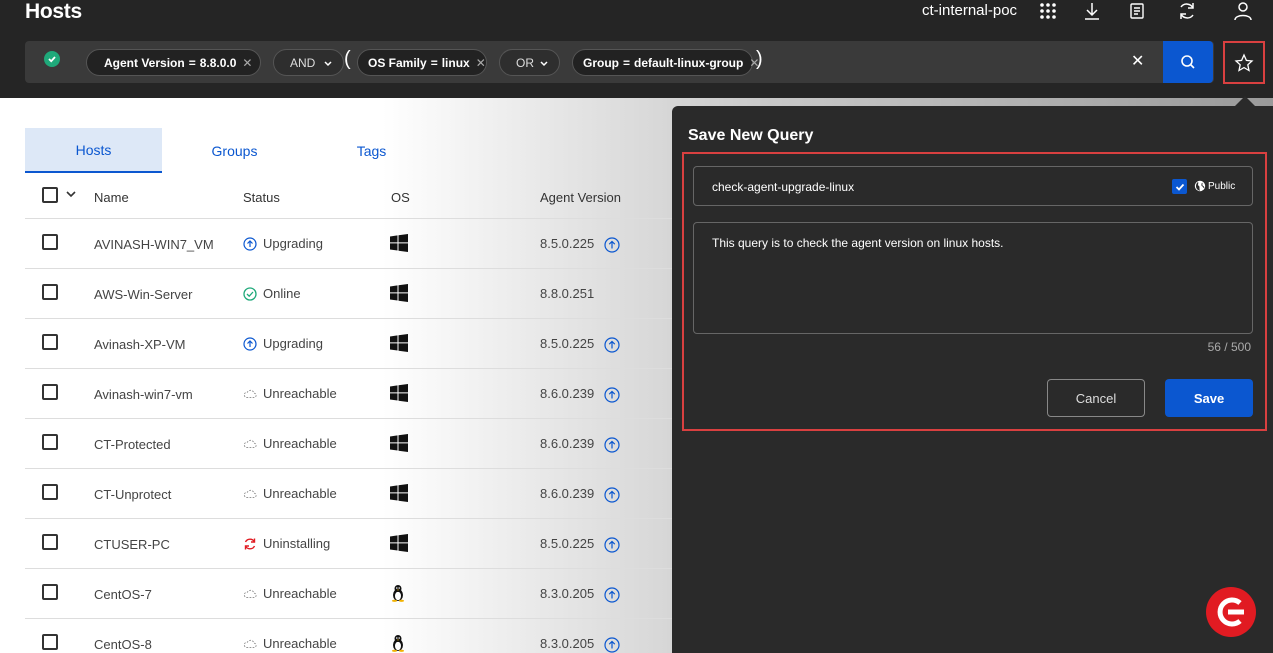  Describe the element at coordinates (973, 186) in the screenshot. I see `query-name-input: check-agent-upgrade-linux Public` at that location.